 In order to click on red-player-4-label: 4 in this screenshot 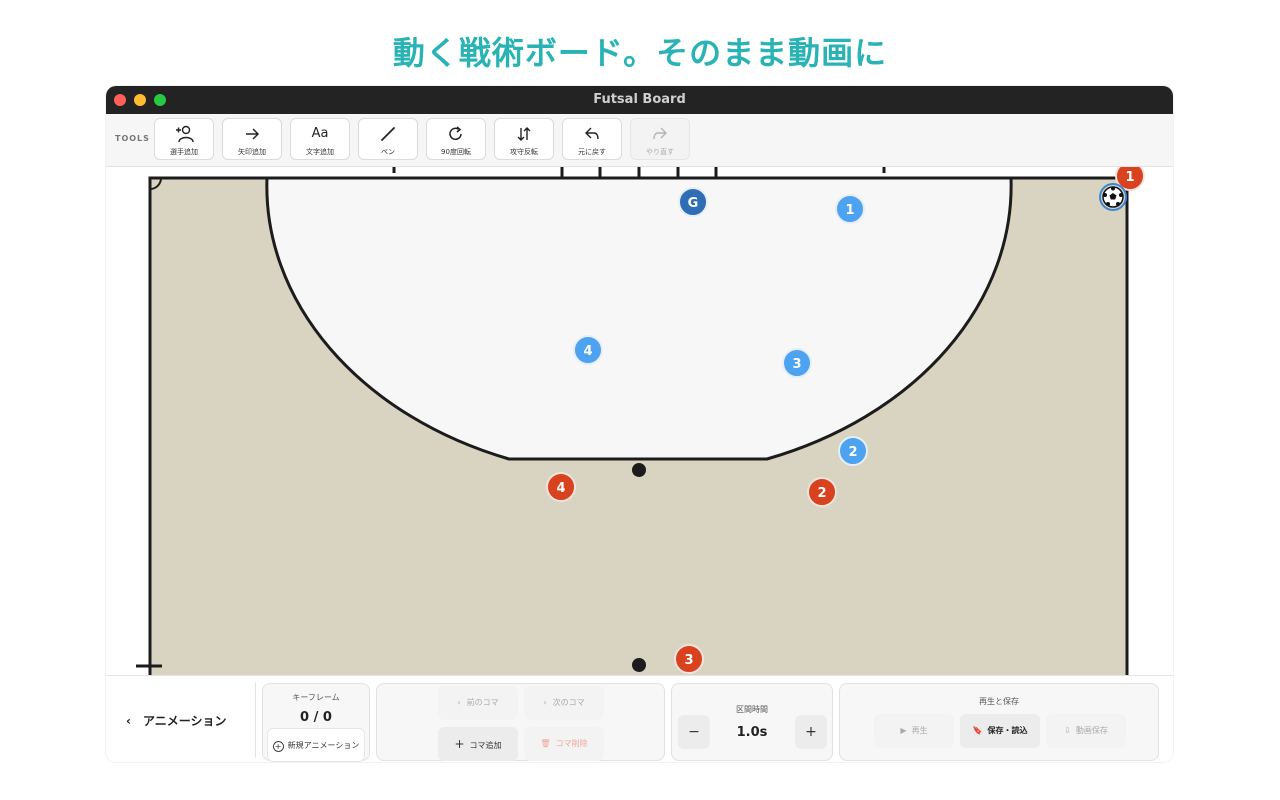, I will do `click(560, 488)`.